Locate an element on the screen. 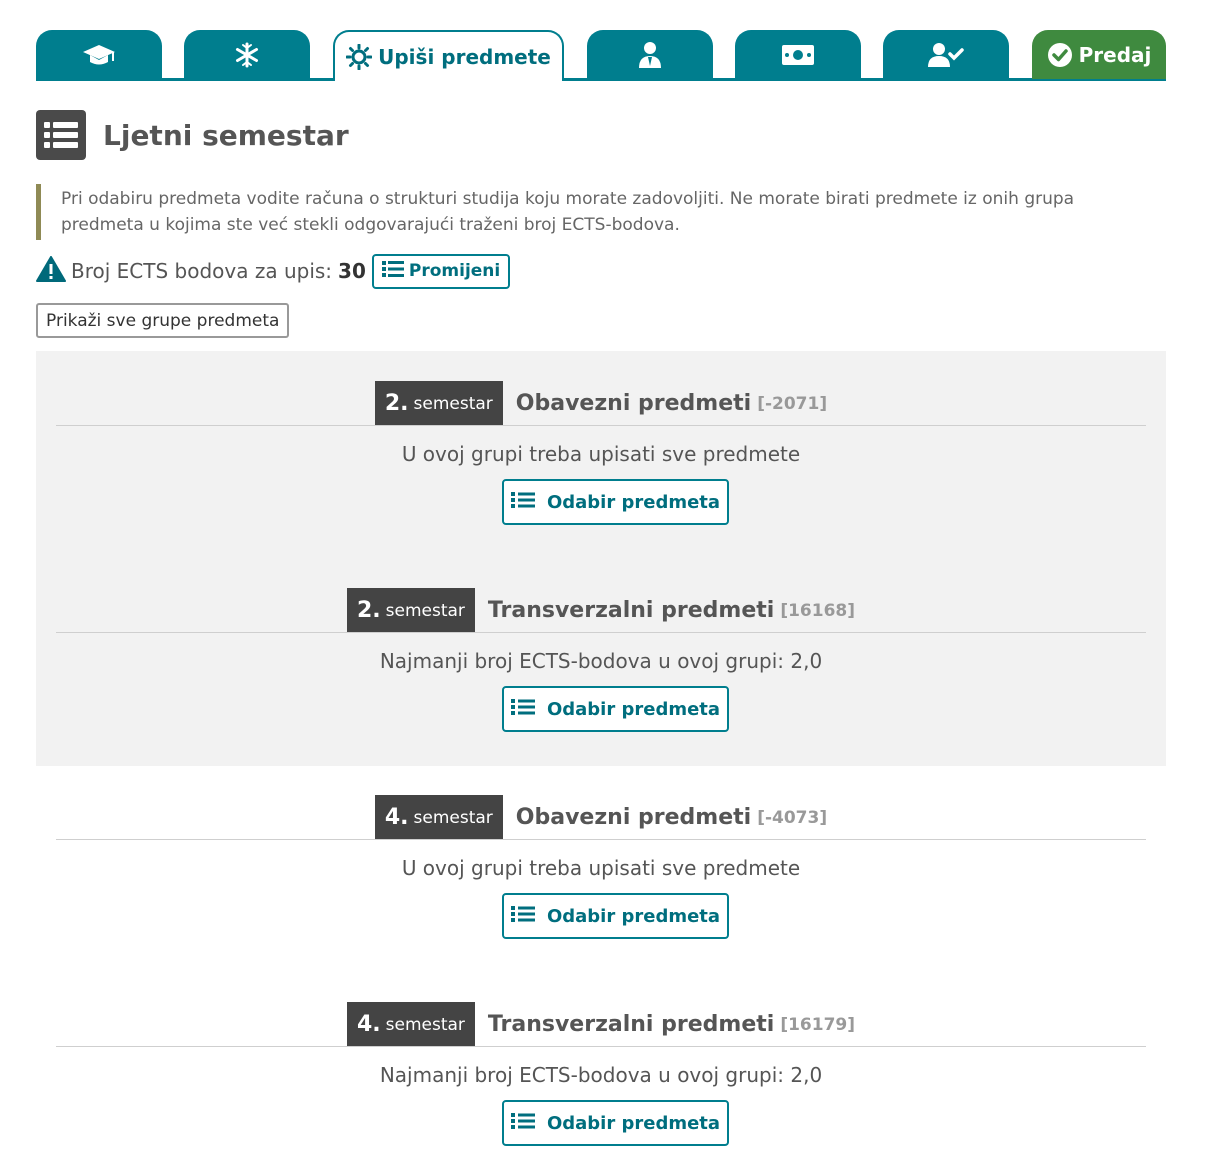 The image size is (1206, 1170). ects-label: Broj ECTS bodova za upis: is located at coordinates (202, 271).